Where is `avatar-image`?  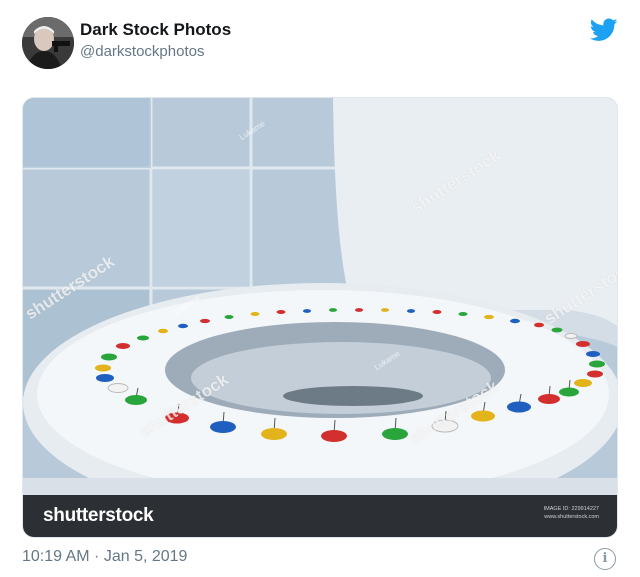 avatar-image is located at coordinates (48, 43).